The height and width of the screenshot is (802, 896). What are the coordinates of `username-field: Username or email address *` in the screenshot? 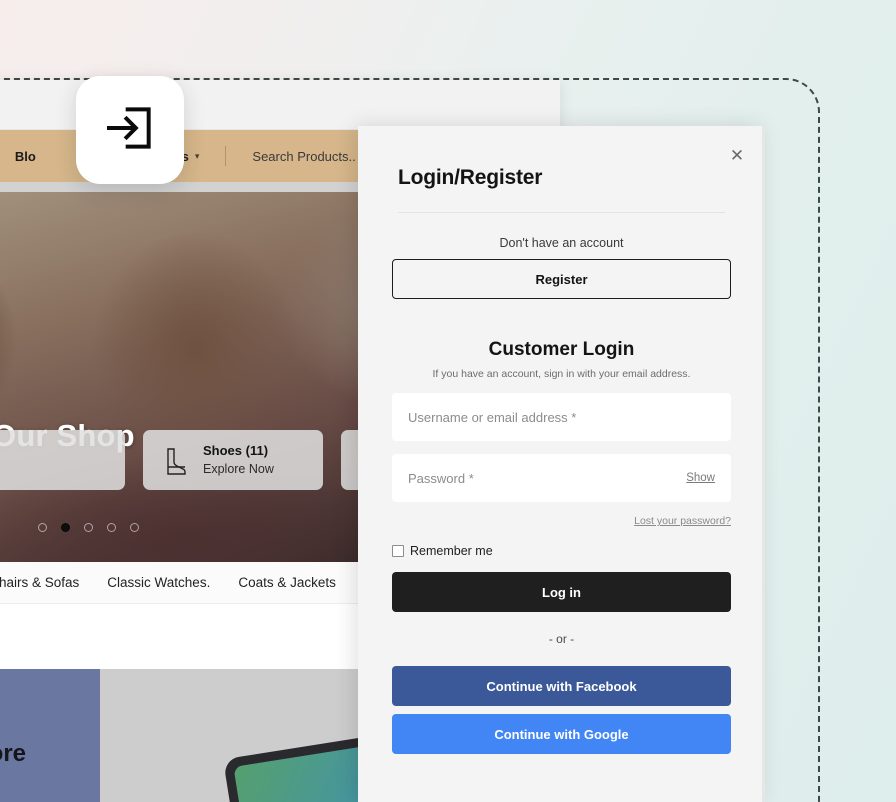 It's located at (561, 417).